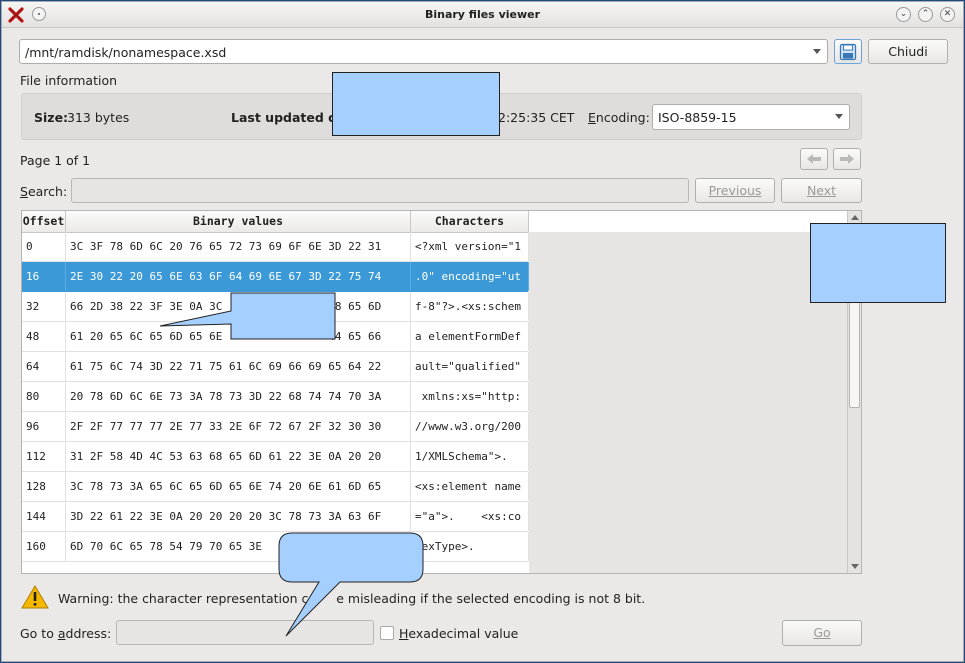 Image resolution: width=965 pixels, height=663 pixels. What do you see at coordinates (291, 464) in the screenshot?
I see `redaction-callouts` at bounding box center [291, 464].